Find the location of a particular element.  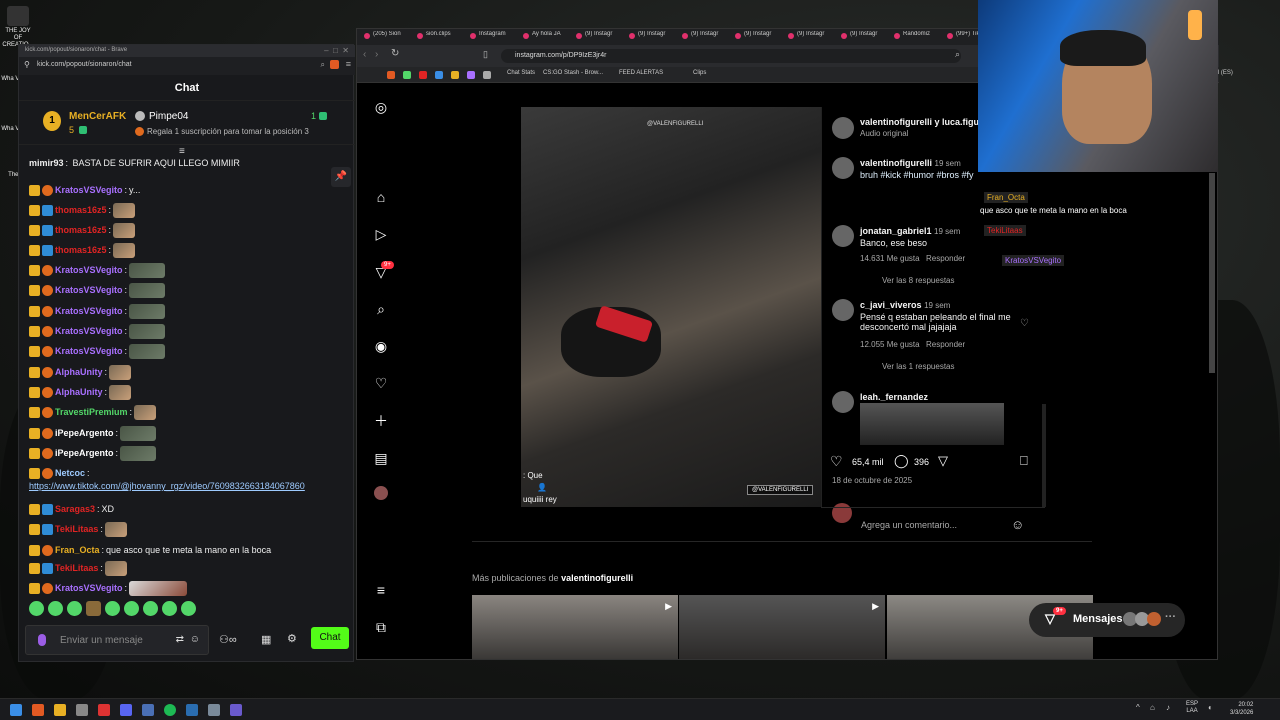

share-icon: ▽ is located at coordinates (943, 461).